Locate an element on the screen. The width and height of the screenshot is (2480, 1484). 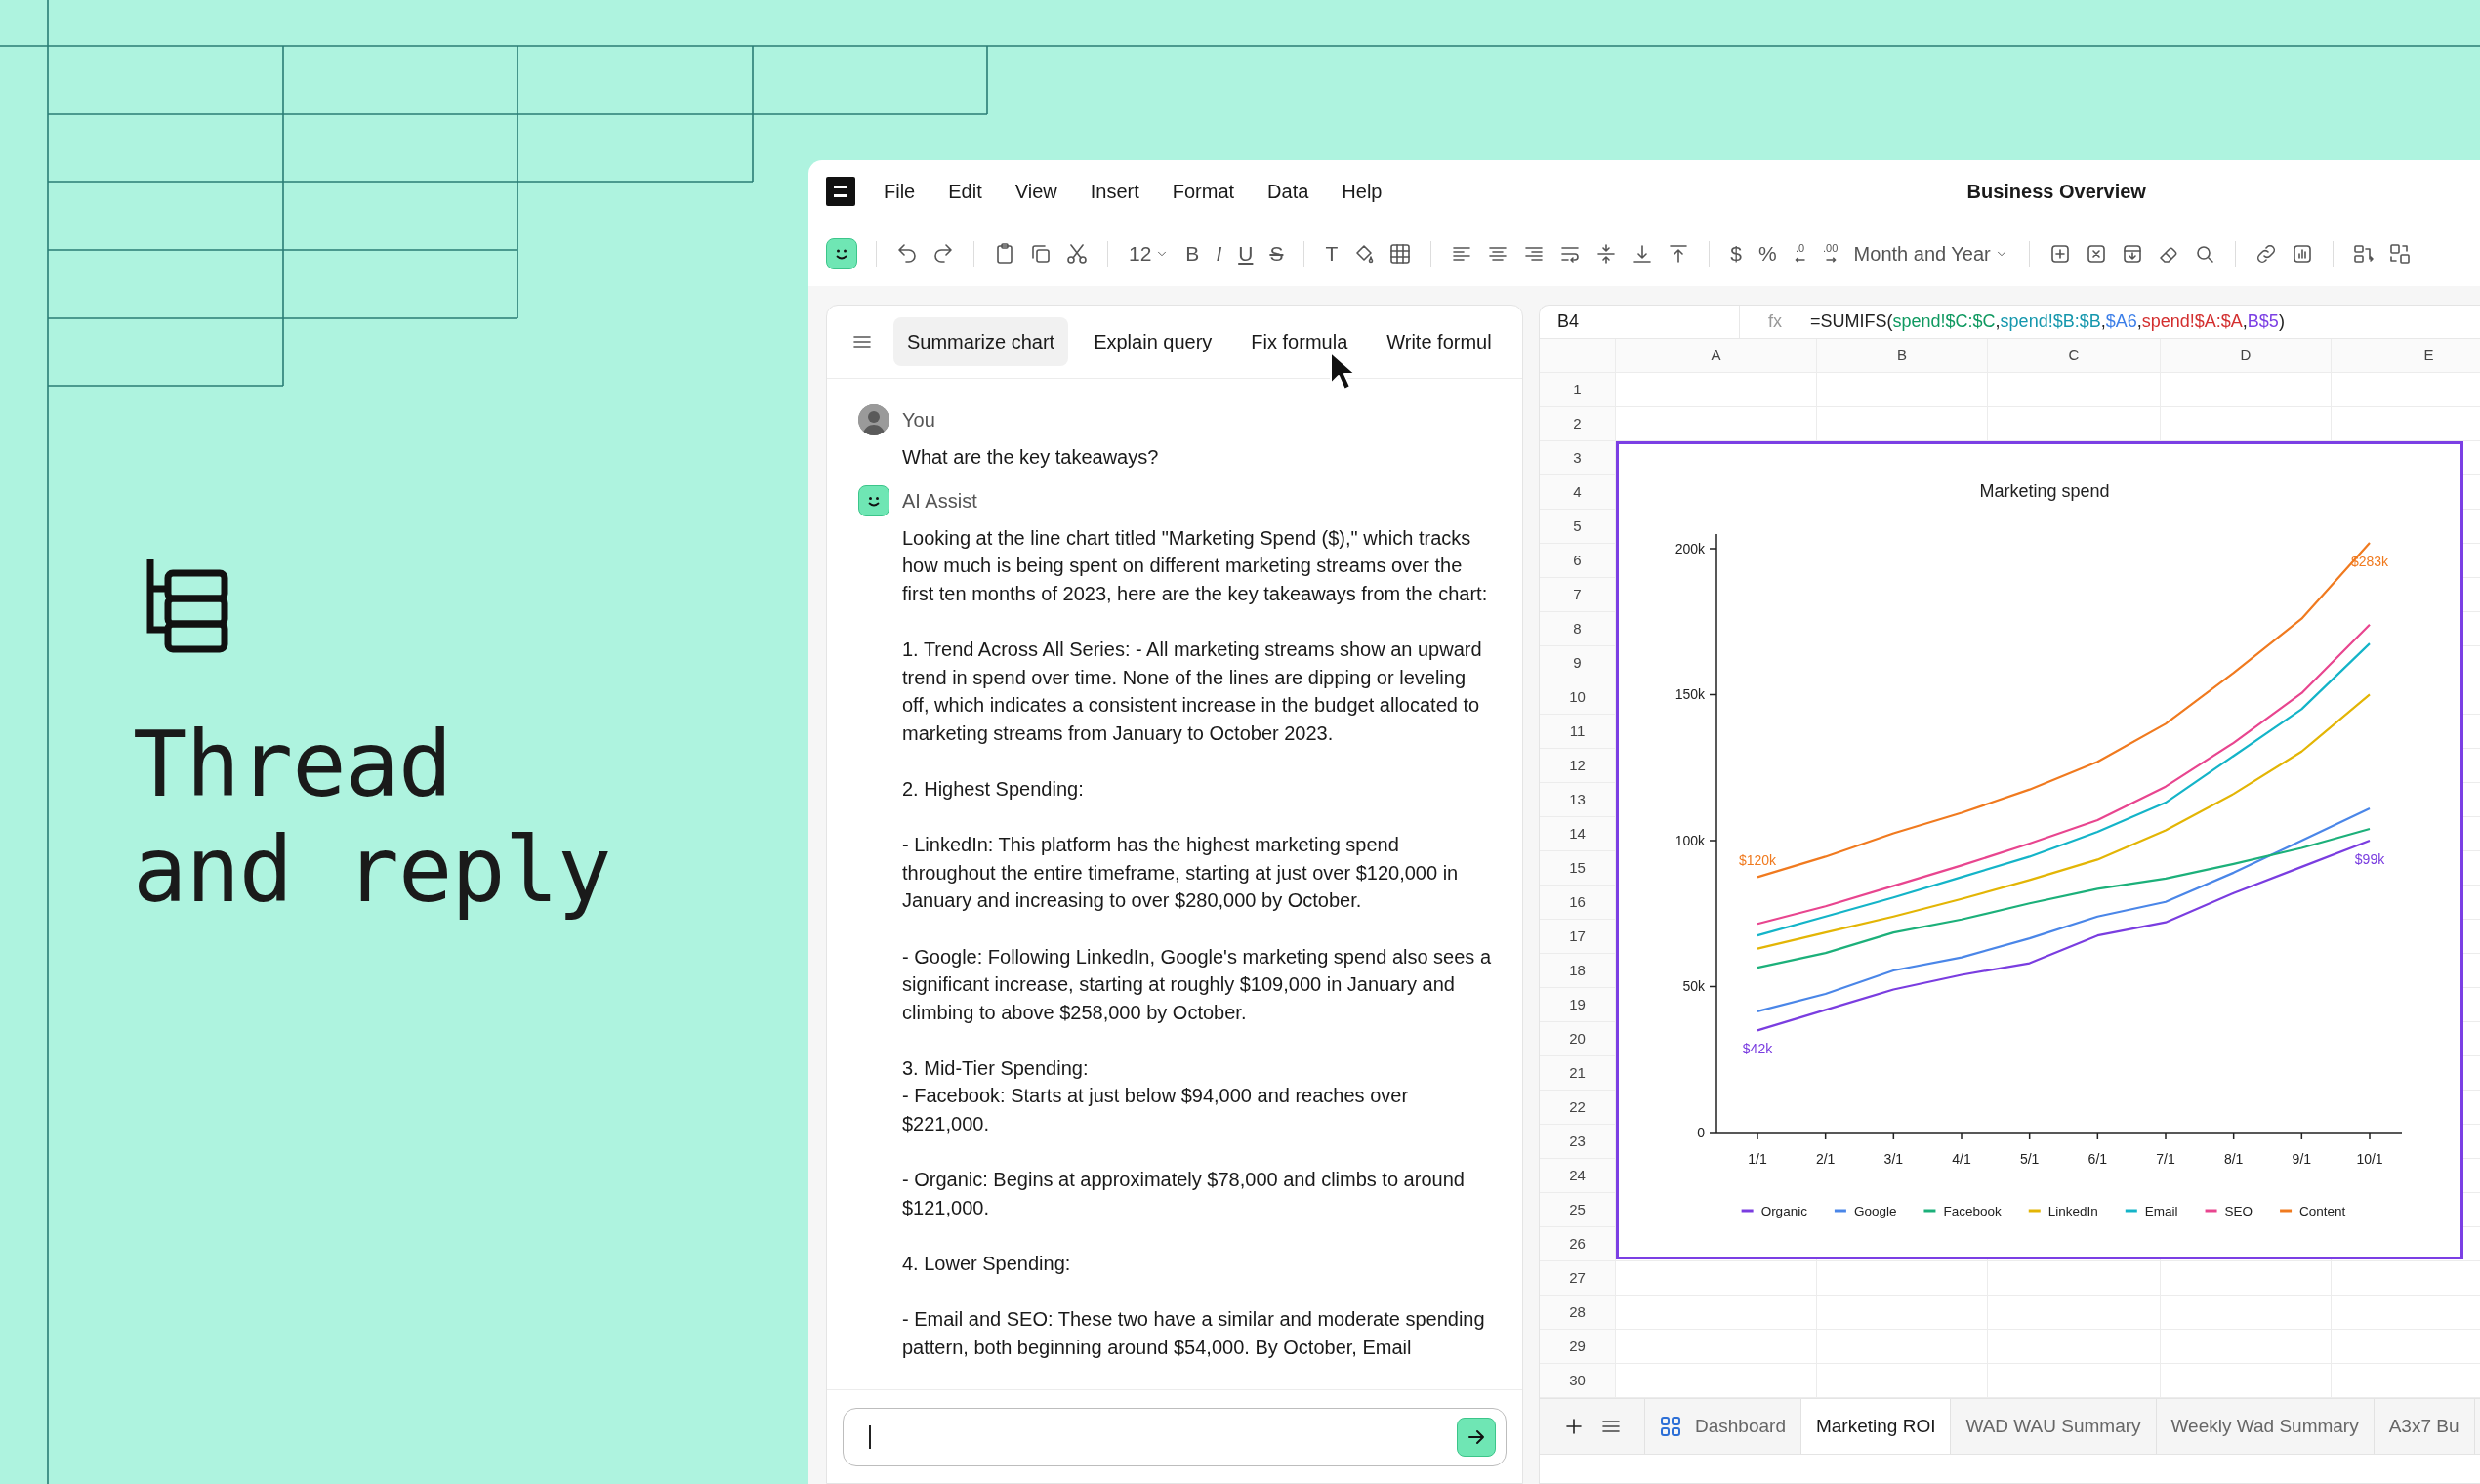
axis-label: 3/1 is located at coordinates (1894, 1159).